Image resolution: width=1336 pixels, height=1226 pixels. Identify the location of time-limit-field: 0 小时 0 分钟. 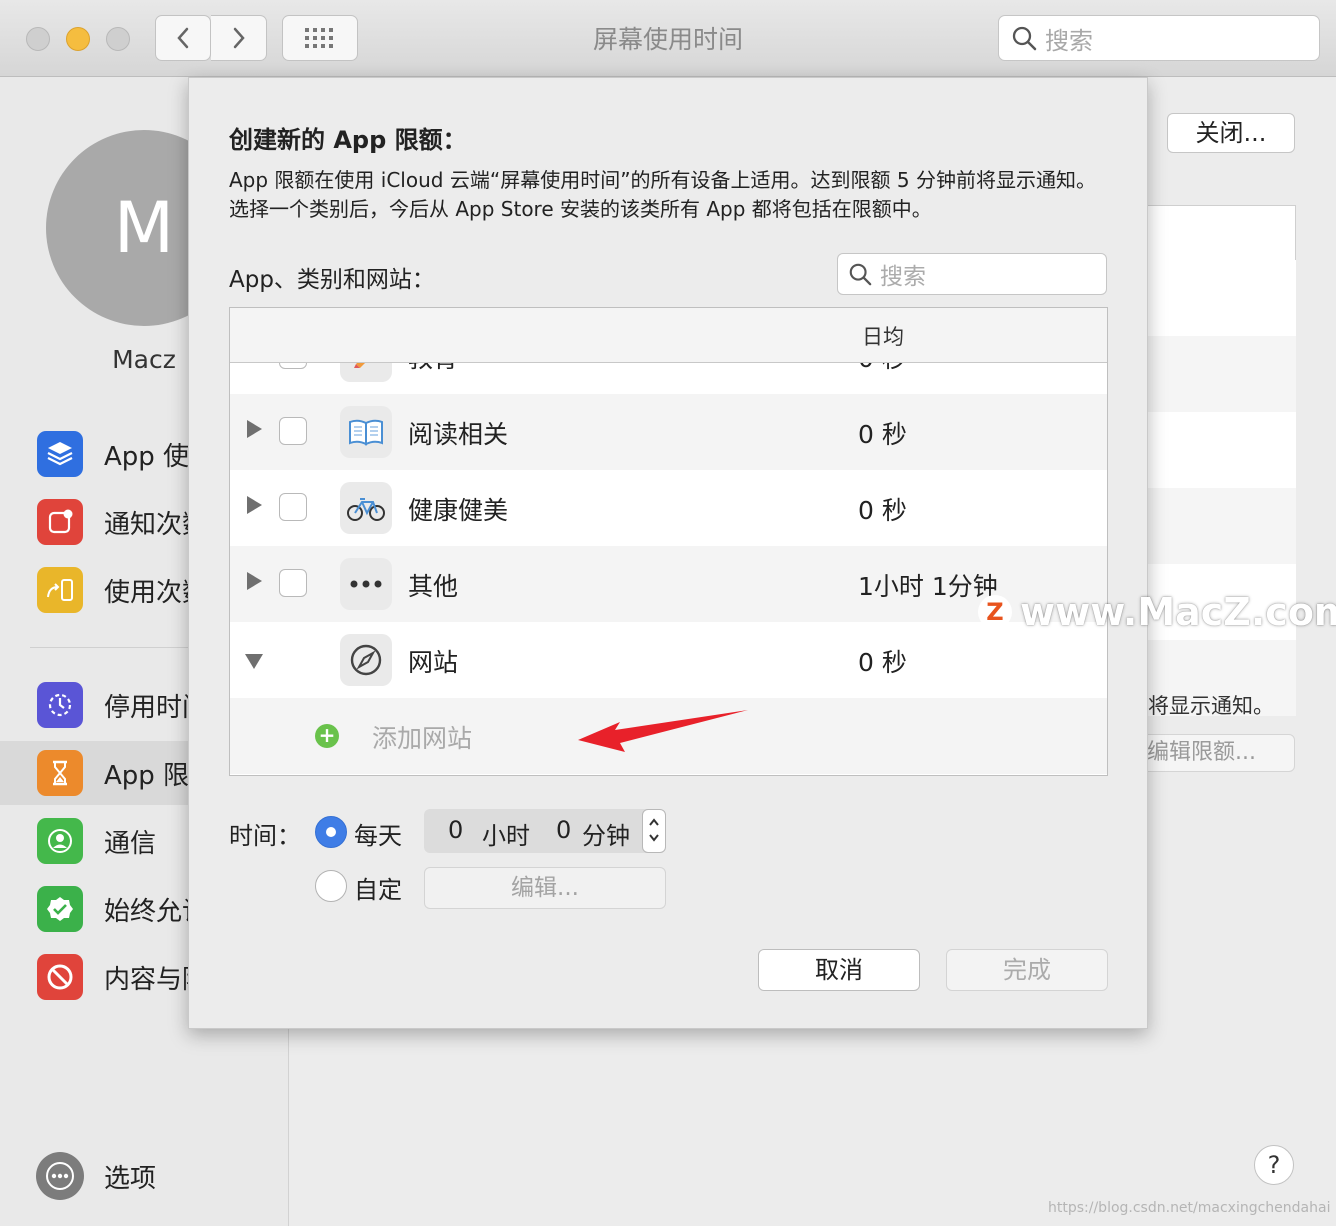
(544, 831).